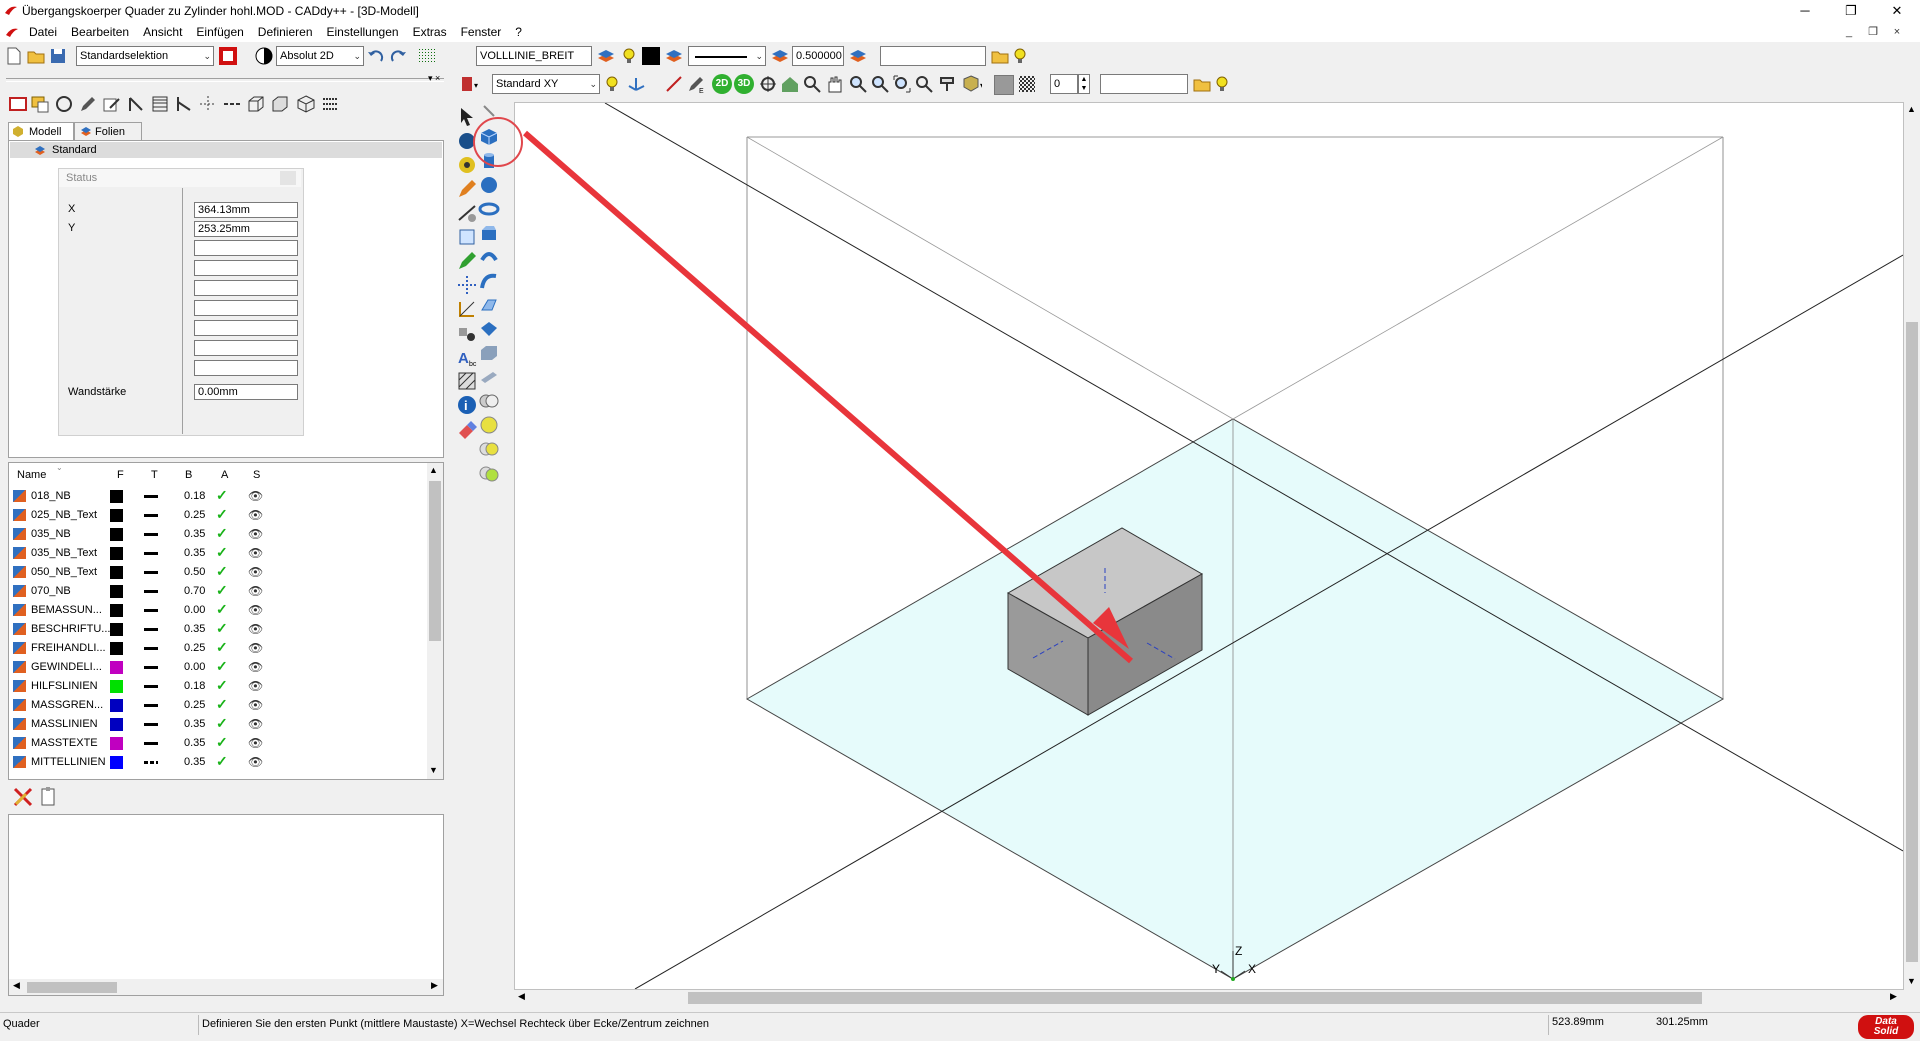  I want to click on boolean-subtract-icon, so click(489, 425).